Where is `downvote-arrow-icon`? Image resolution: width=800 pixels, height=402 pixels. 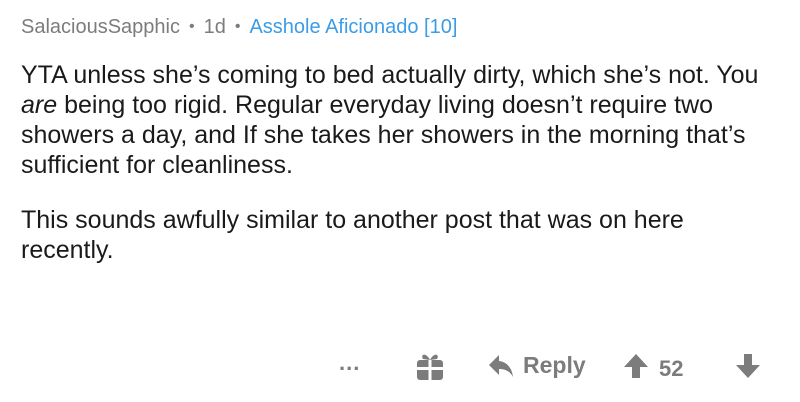
downvote-arrow-icon is located at coordinates (748, 366).